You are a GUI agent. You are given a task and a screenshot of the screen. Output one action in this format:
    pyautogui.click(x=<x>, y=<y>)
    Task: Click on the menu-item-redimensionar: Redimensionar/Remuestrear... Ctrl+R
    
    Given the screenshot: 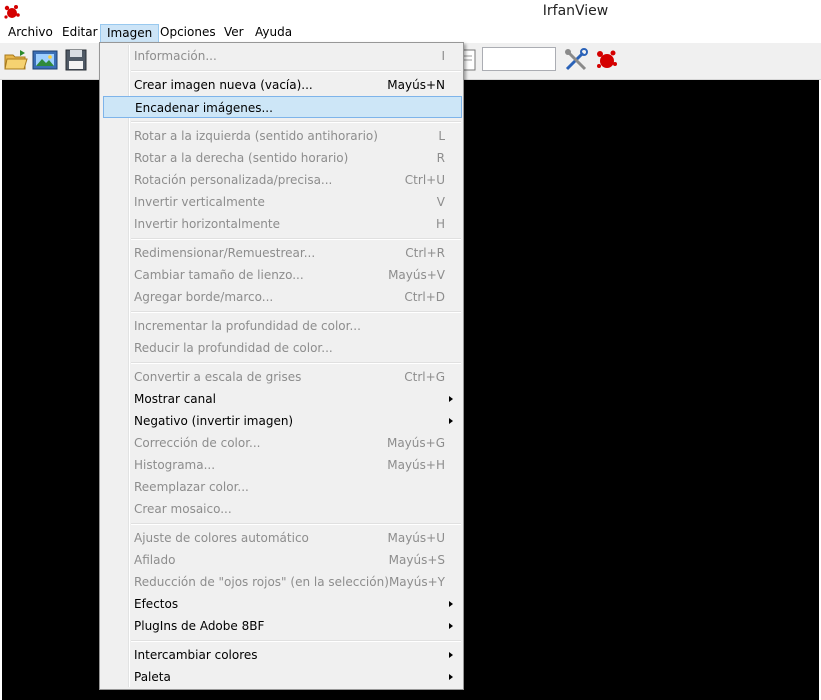 What is the action you would take?
    pyautogui.click(x=281, y=253)
    